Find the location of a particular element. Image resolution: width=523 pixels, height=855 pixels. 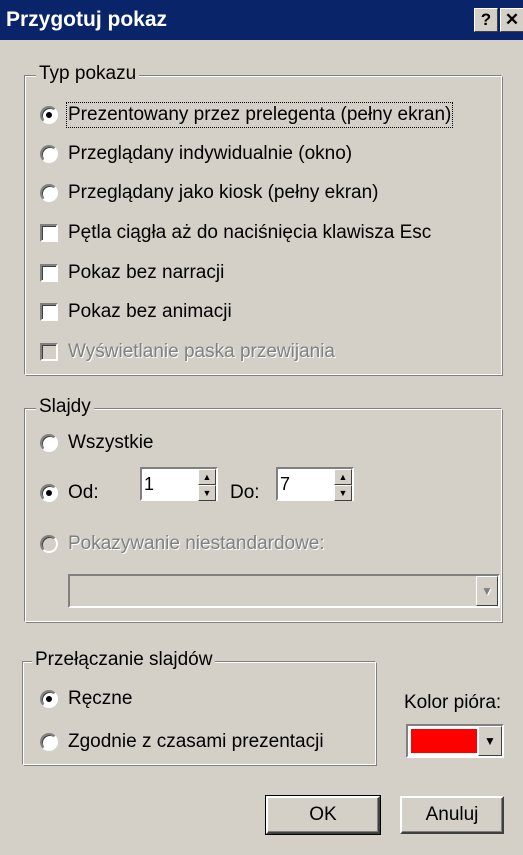

advance-legend: Przełączanie slajdów is located at coordinates (124, 660).